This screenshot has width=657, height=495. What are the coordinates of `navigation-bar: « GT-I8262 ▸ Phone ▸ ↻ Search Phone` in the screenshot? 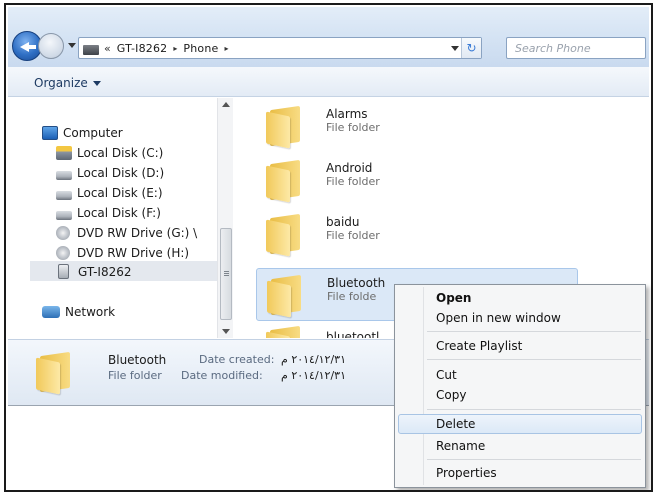 It's located at (328, 37).